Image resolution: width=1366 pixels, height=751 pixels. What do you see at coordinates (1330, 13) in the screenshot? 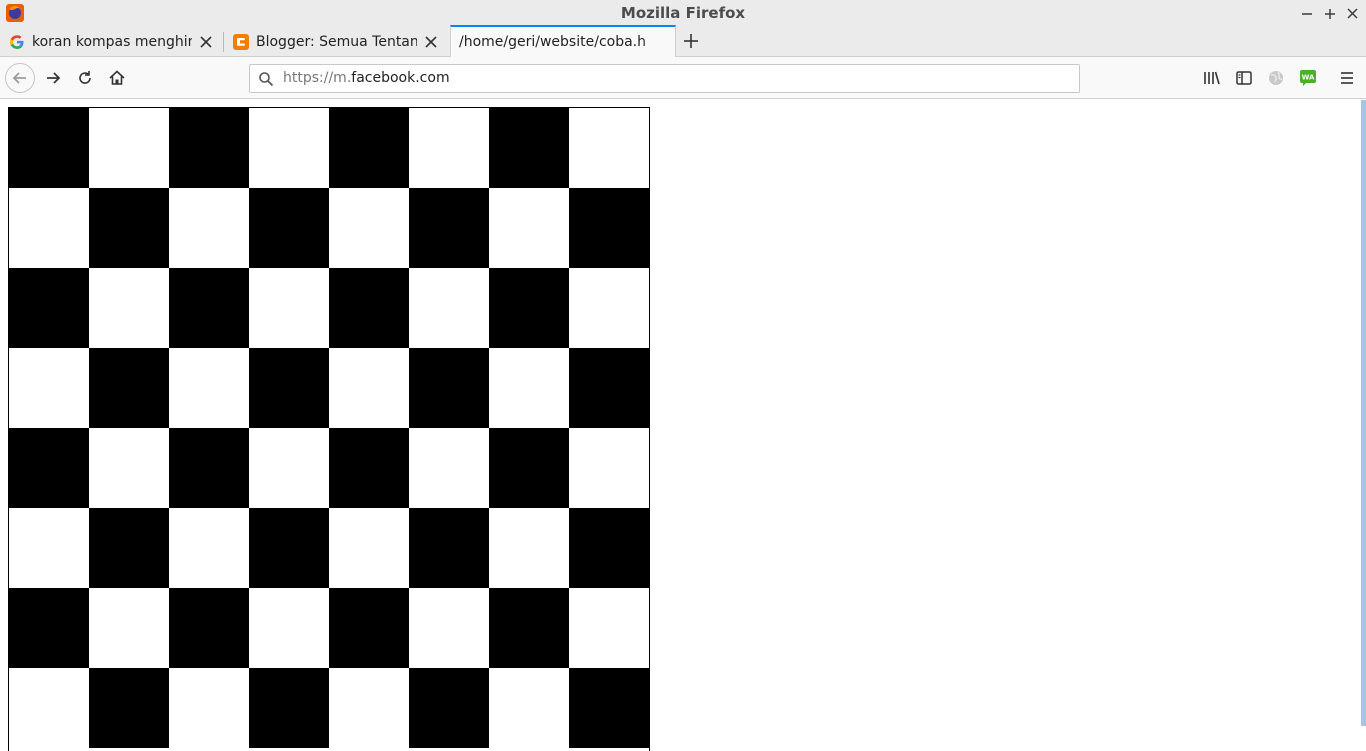
I see `maximize-icon` at bounding box center [1330, 13].